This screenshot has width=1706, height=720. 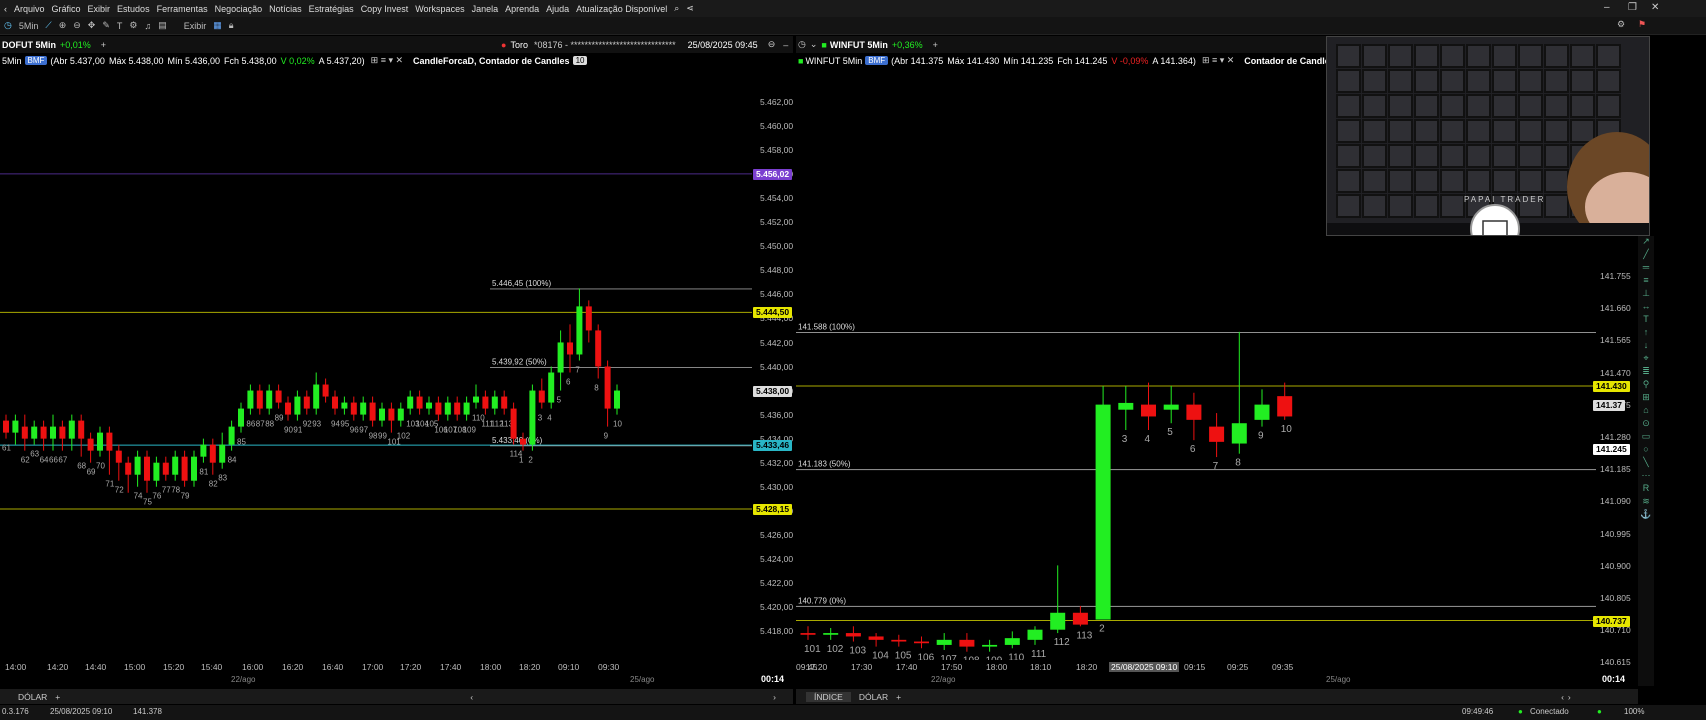 What do you see at coordinates (1289, 61) in the screenshot?
I see `studies-label: Contador de Candles` at bounding box center [1289, 61].